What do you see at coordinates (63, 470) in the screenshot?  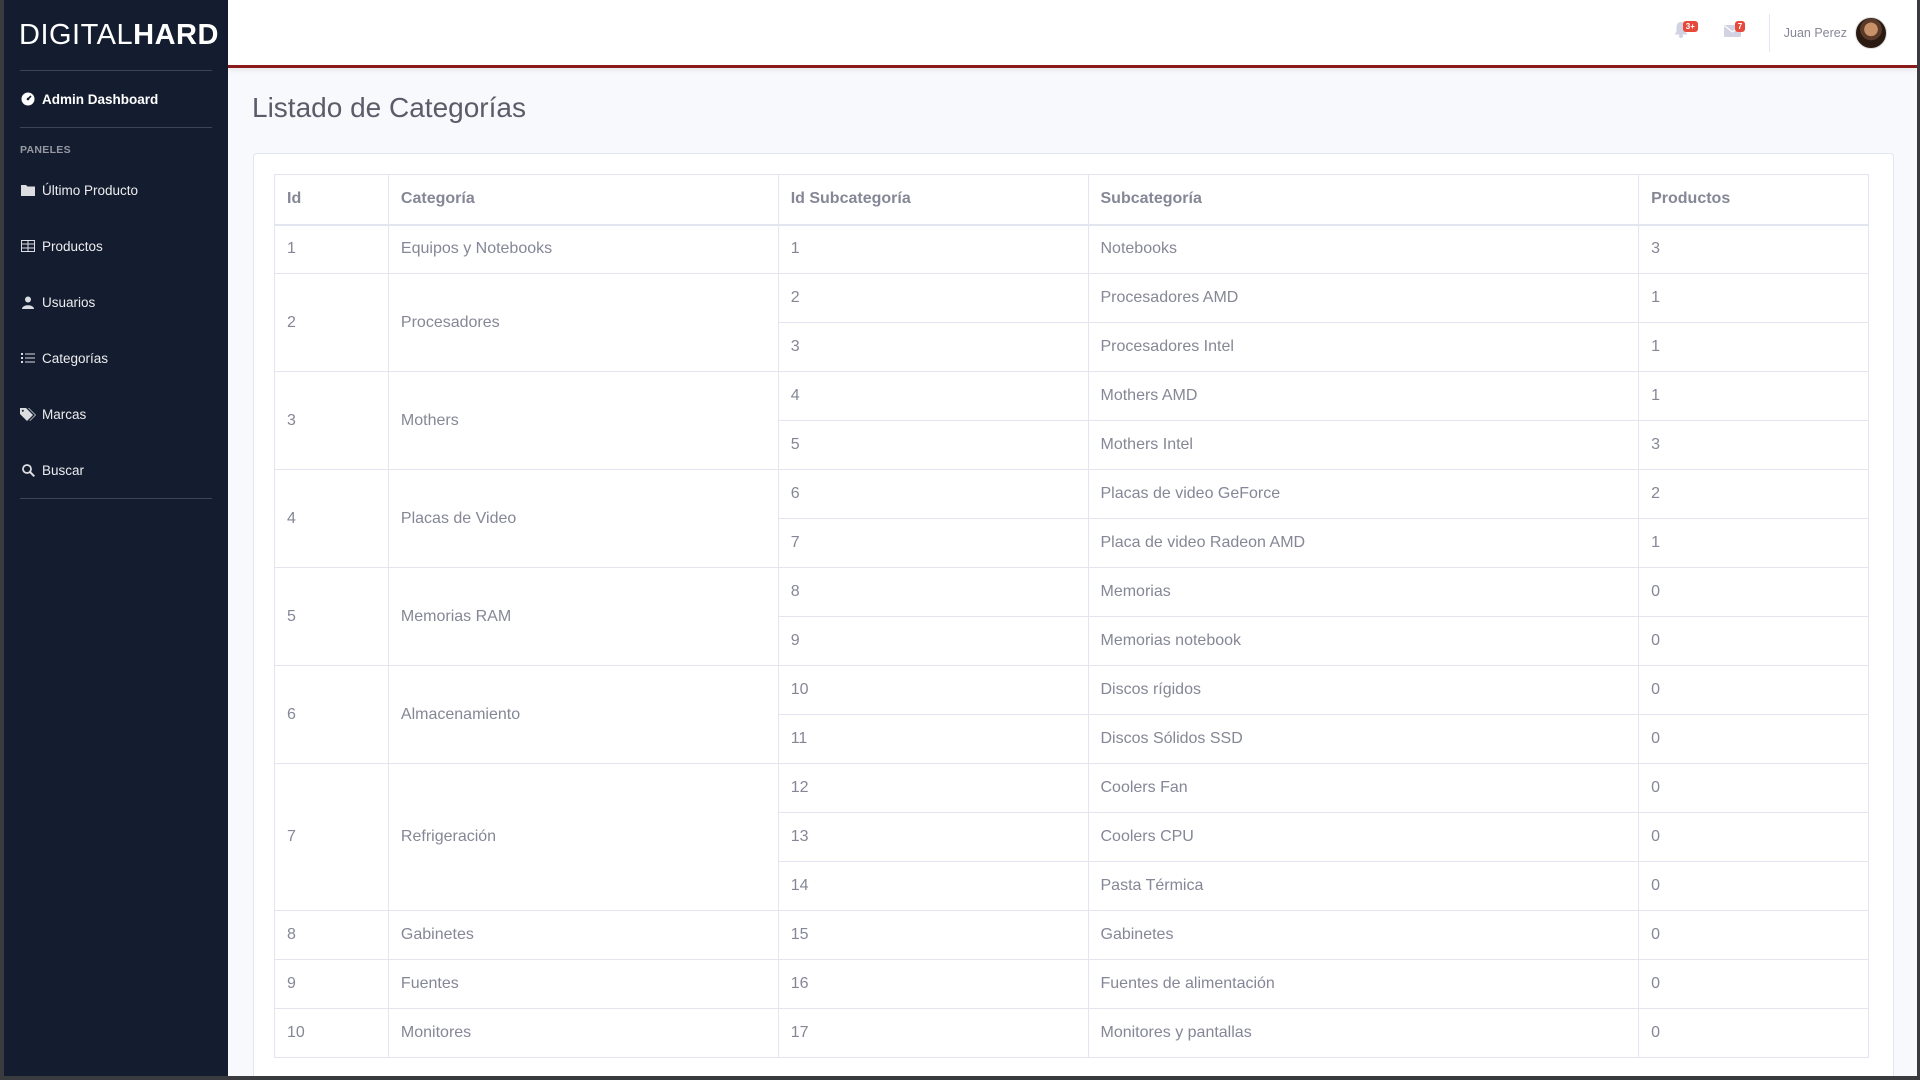 I see `sidebar-item-label: Buscar` at bounding box center [63, 470].